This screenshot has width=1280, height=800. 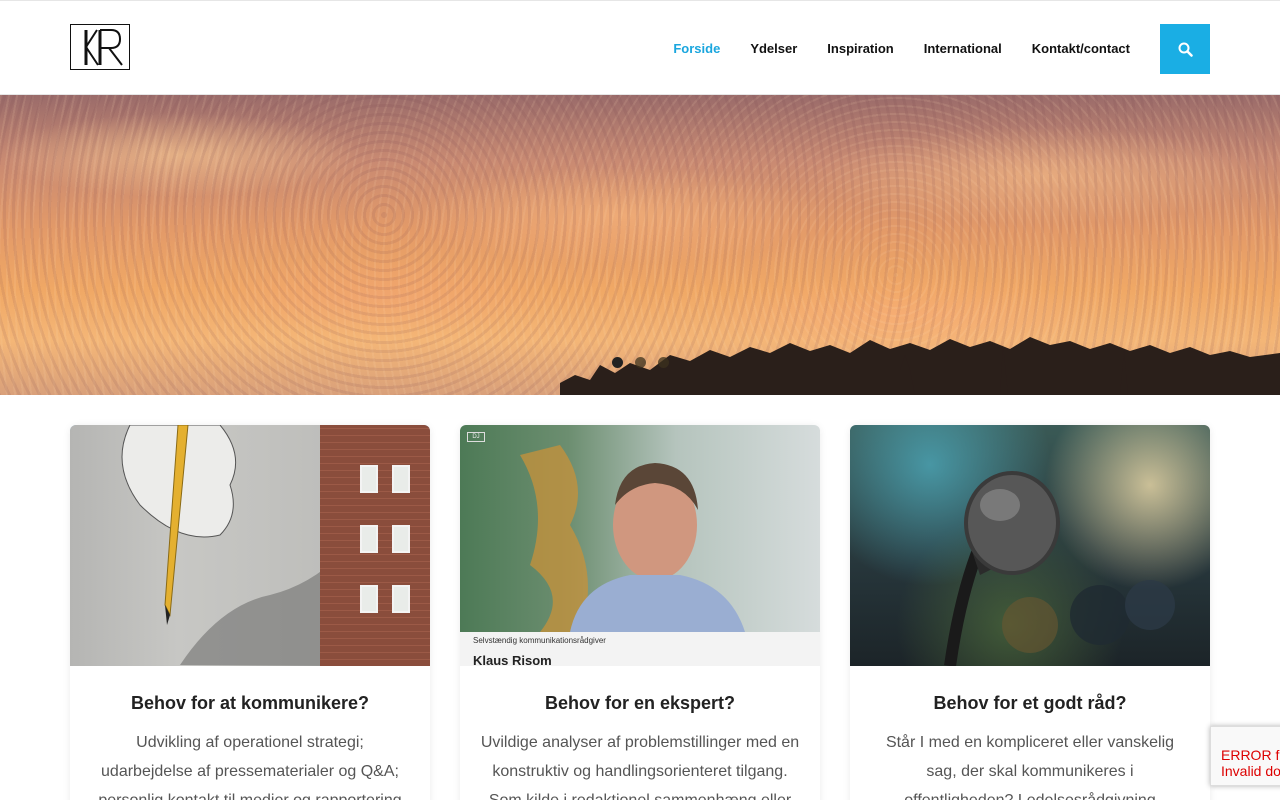 I want to click on recaptcha-badge: ERROR for Invalid do, so click(x=1245, y=756).